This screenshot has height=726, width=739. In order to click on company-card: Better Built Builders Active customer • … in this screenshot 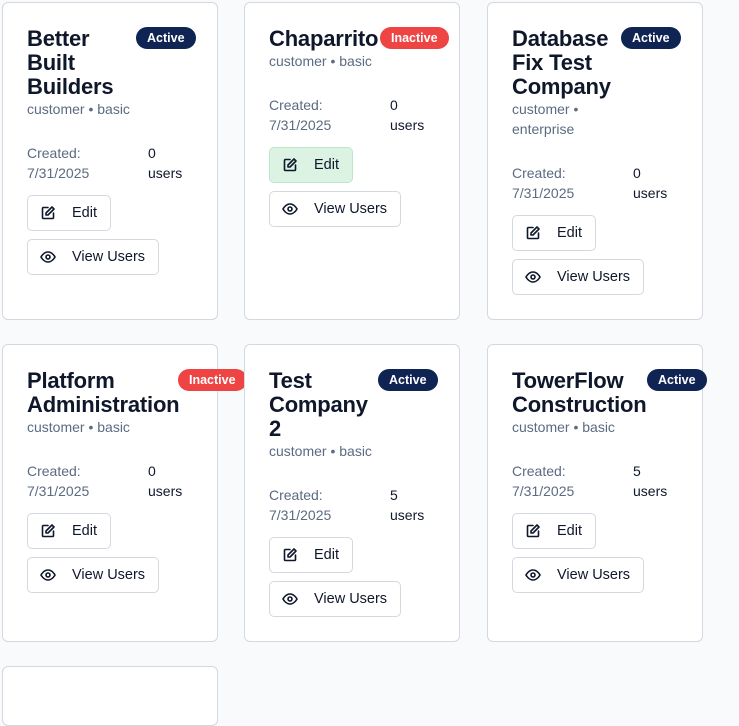, I will do `click(110, 161)`.